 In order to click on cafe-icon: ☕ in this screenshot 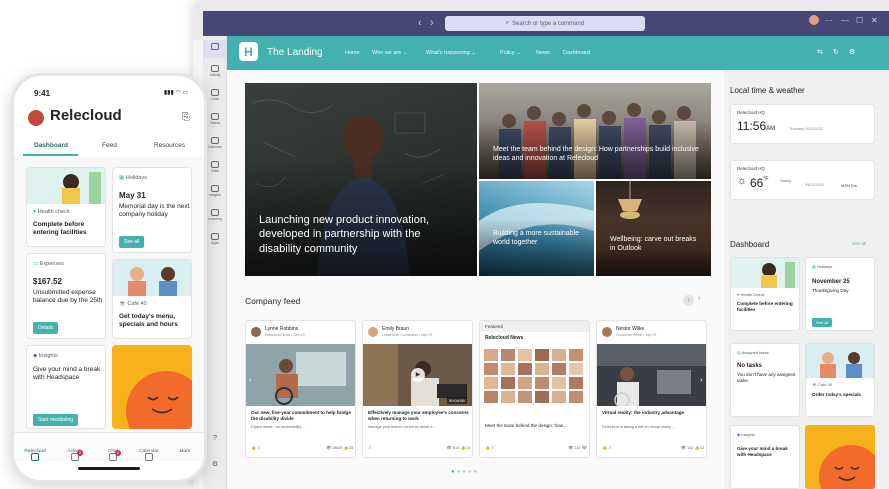, I will do `click(122, 304)`.